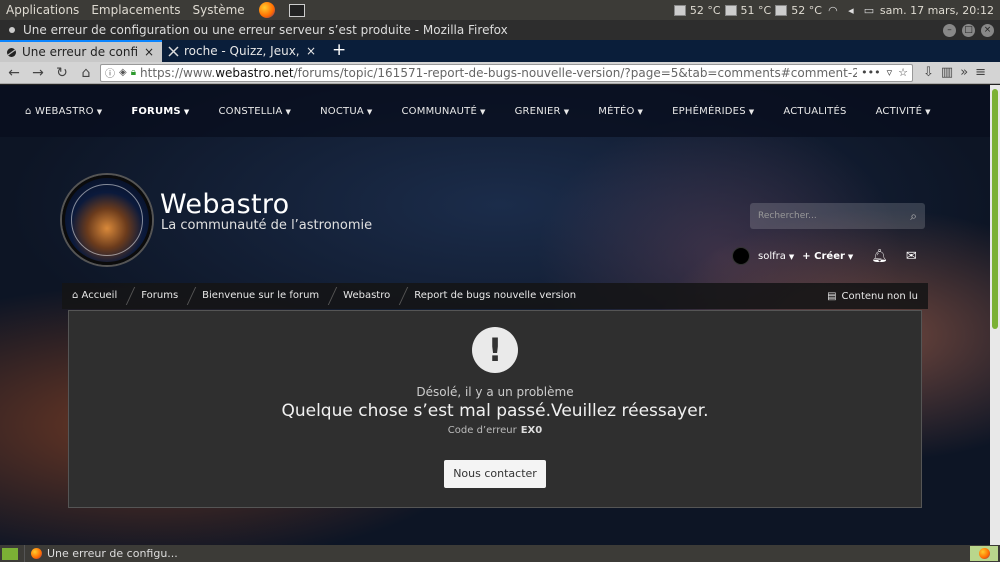 This screenshot has width=1000, height=562. I want to click on error-code: EX0, so click(531, 430).